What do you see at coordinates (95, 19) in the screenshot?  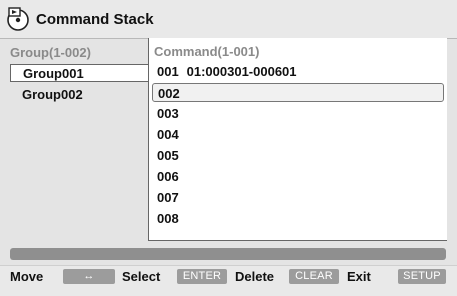 I see `page-title: Command Stack` at bounding box center [95, 19].